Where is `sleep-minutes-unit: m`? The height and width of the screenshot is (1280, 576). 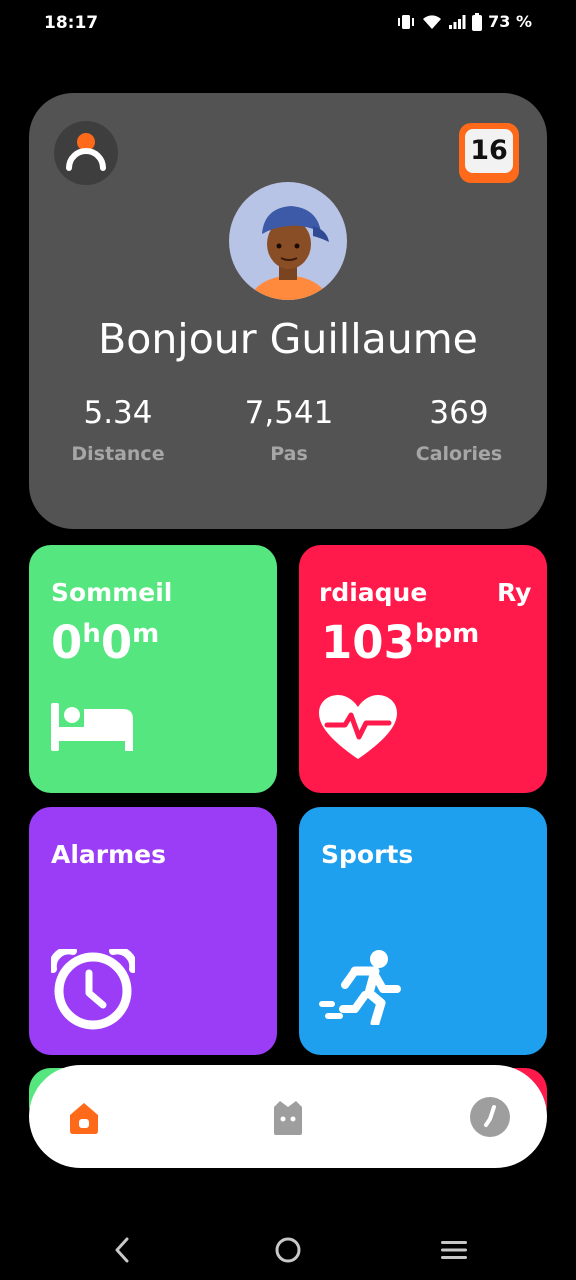 sleep-minutes-unit: m is located at coordinates (146, 634).